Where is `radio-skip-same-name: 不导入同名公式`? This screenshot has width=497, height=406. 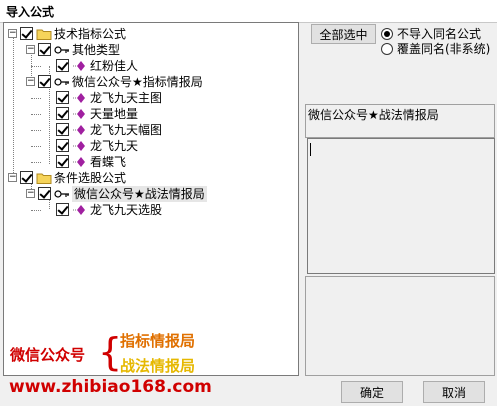 radio-skip-same-name: 不导入同名公式 is located at coordinates (431, 34).